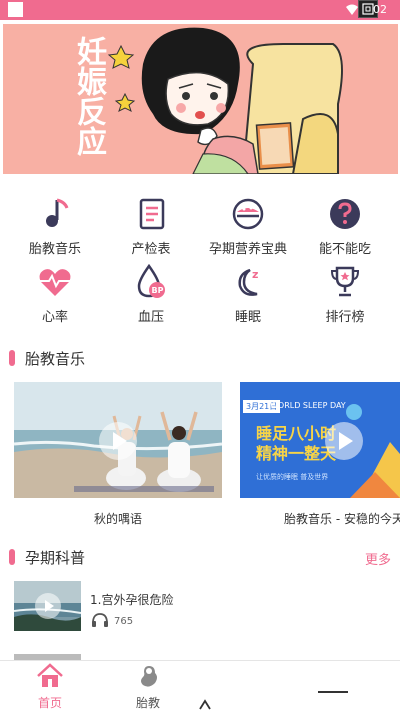 This screenshot has height=711, width=400. I want to click on home-icon, so click(50, 675).